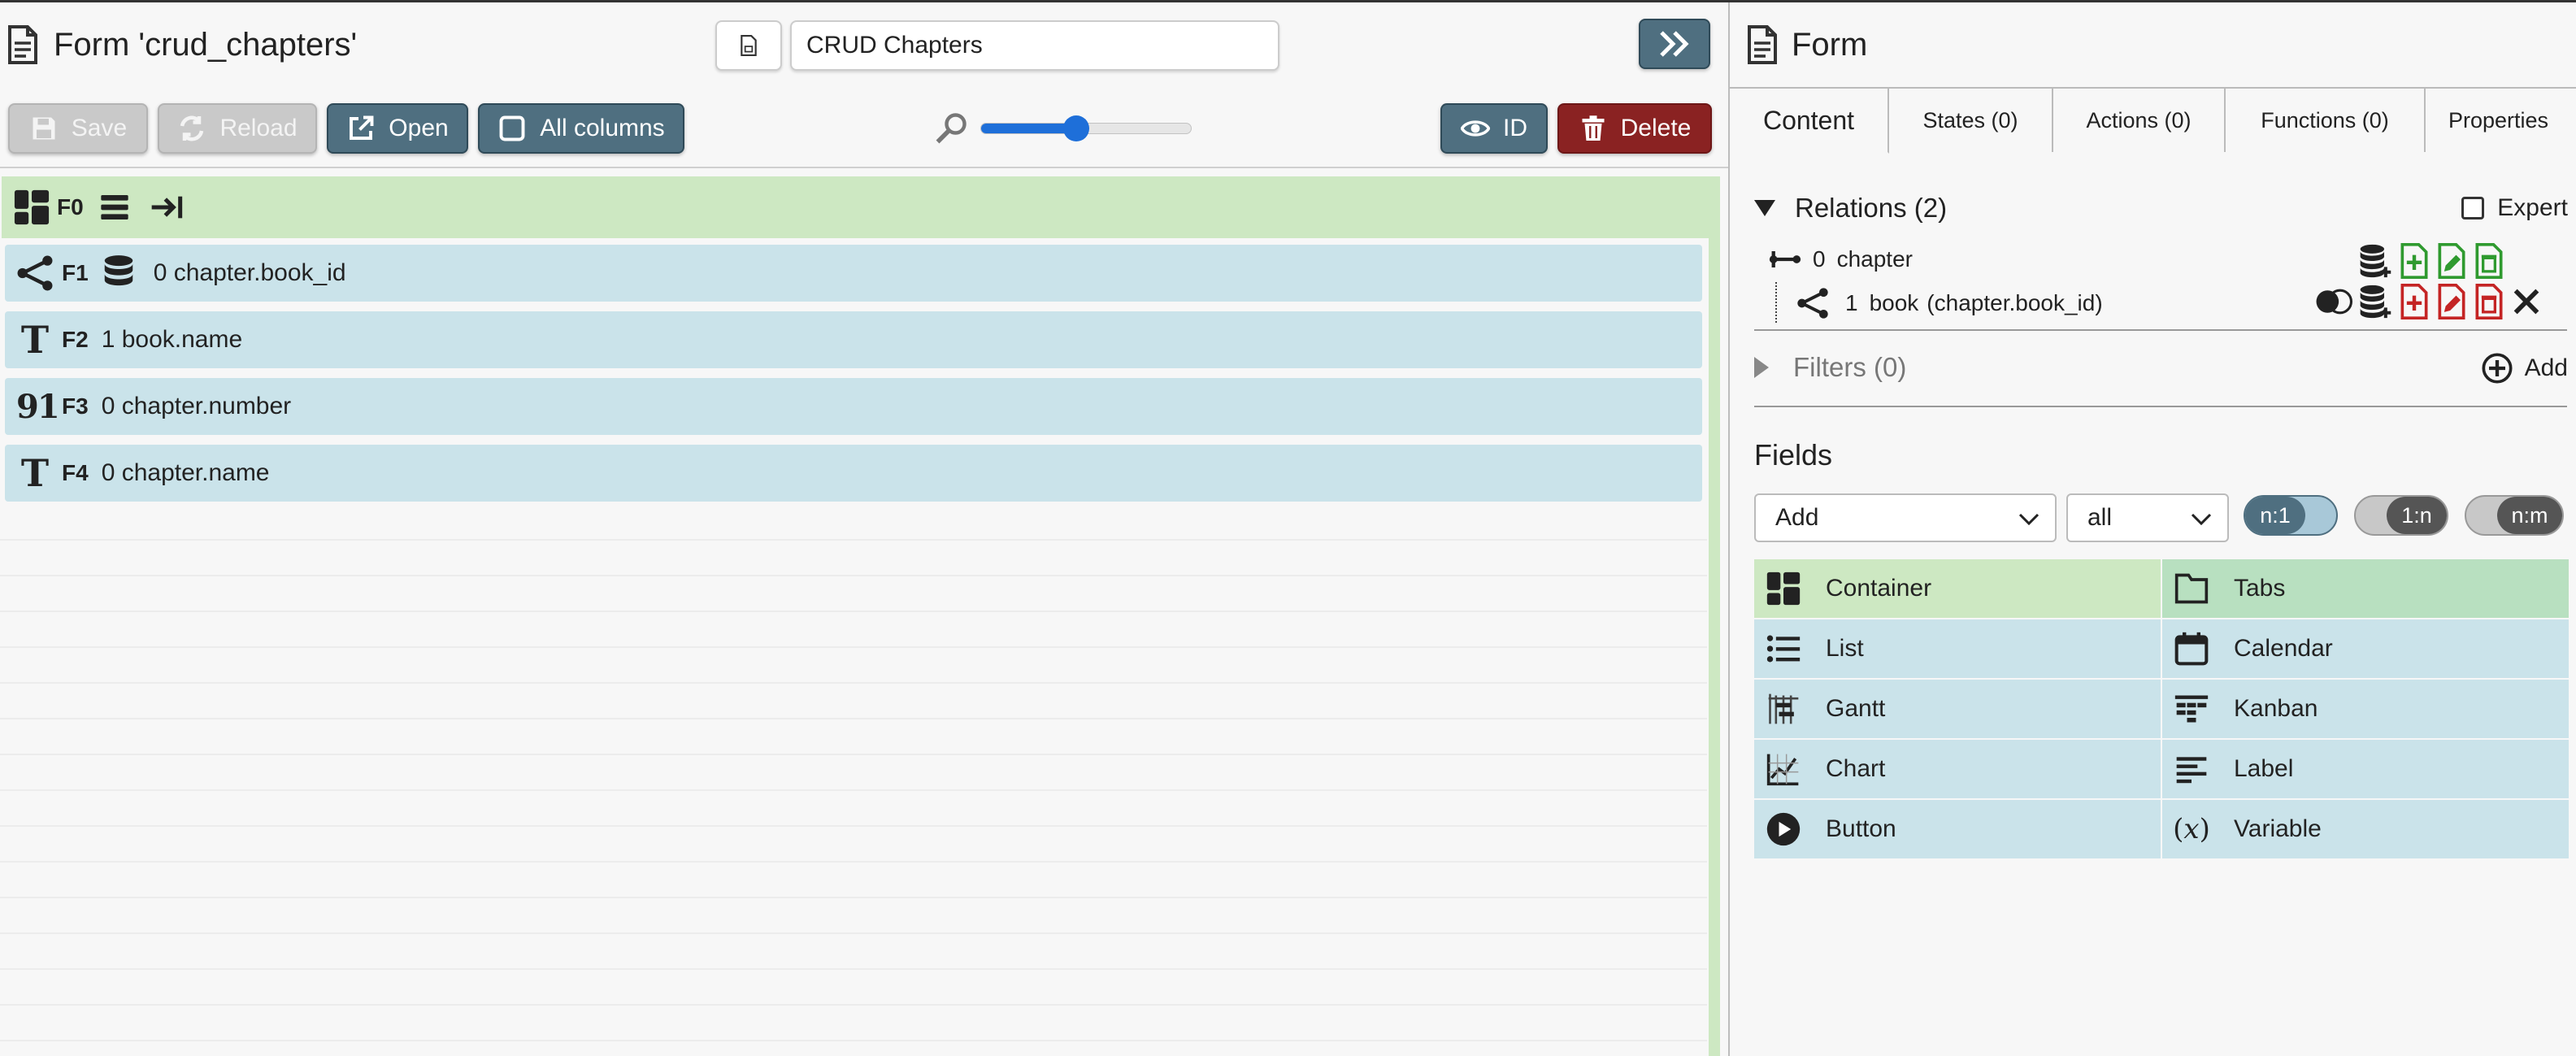 The image size is (2576, 1056). I want to click on toggle-1-to-n: 1:n, so click(2401, 515).